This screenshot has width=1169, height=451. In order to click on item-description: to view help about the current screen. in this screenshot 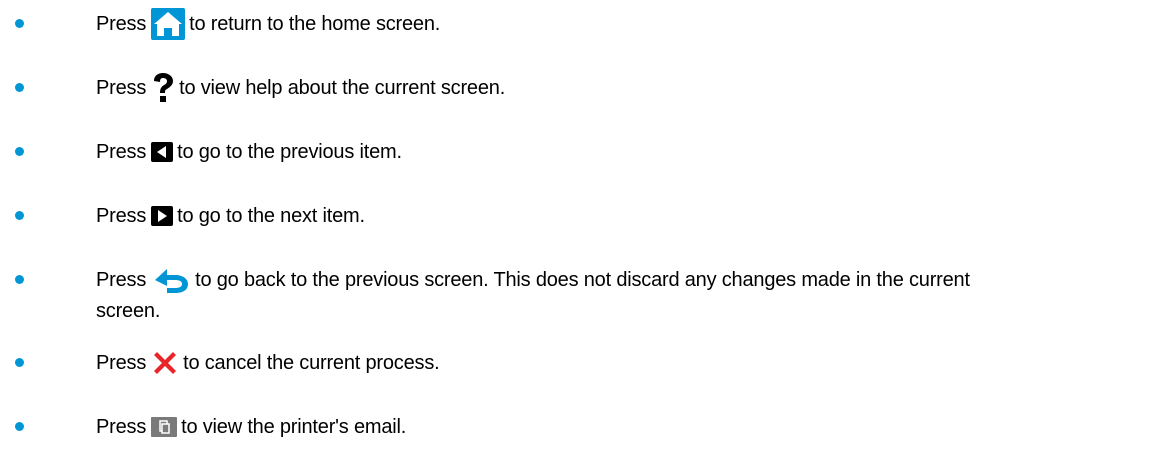, I will do `click(342, 87)`.